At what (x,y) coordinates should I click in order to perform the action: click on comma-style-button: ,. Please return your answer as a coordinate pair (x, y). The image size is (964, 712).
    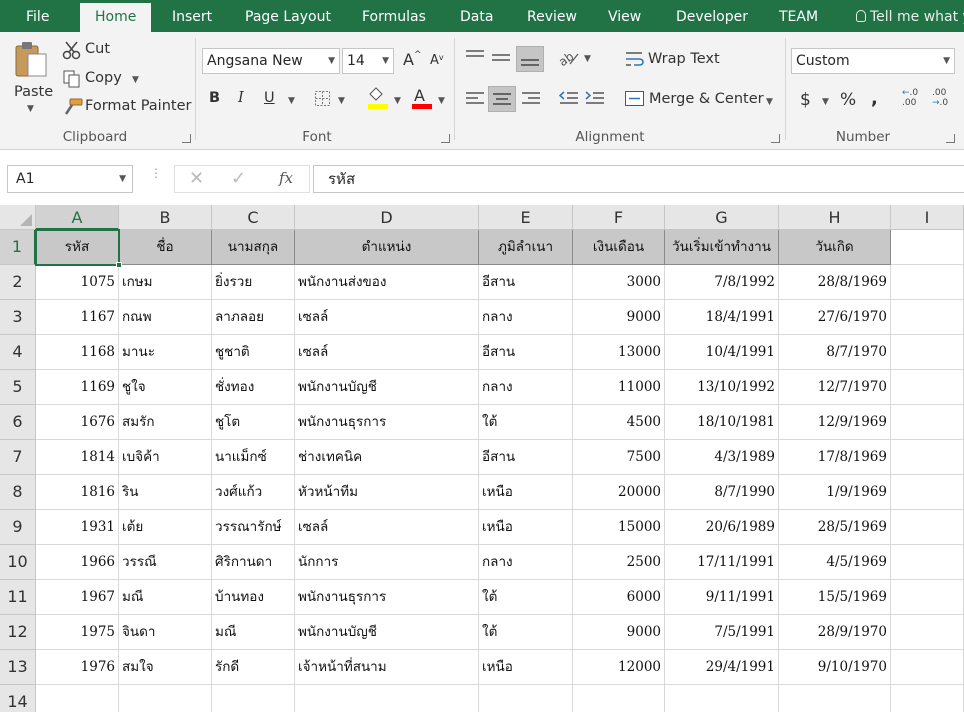
    Looking at the image, I should click on (874, 98).